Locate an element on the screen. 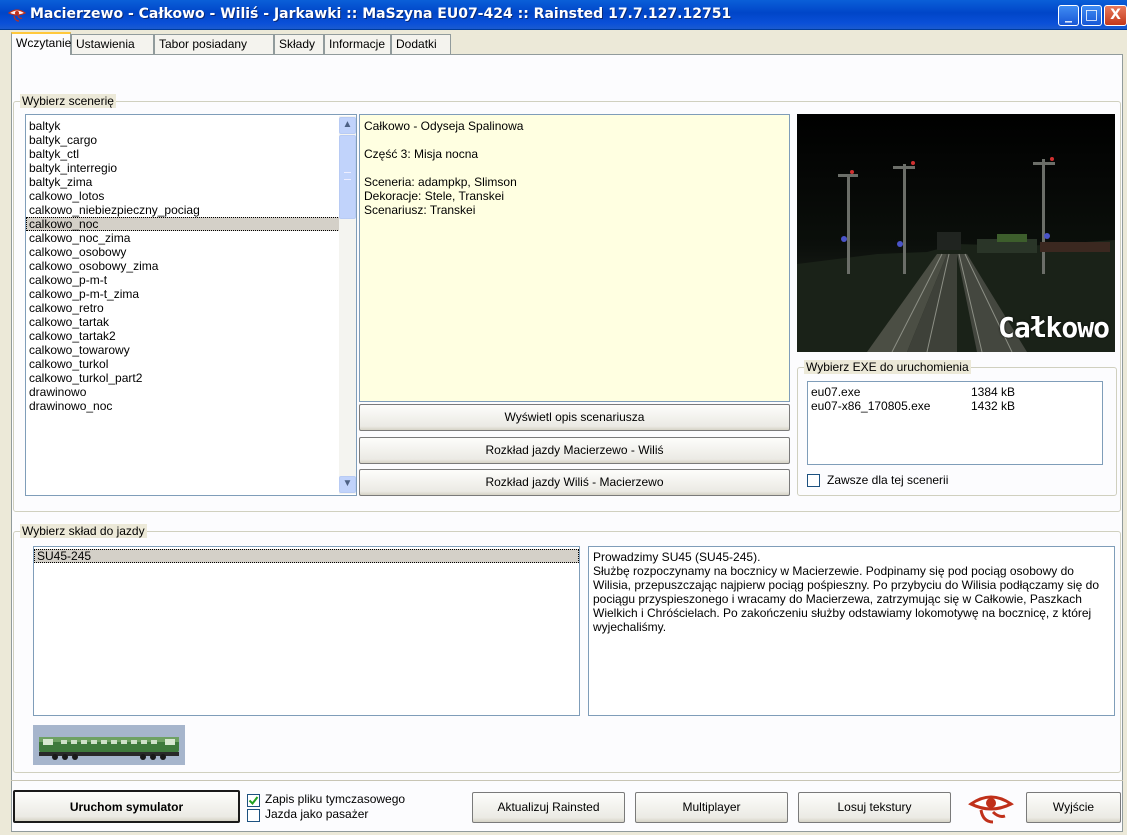 Image resolution: width=1127 pixels, height=835 pixels. scenery-list-item: calkowo_tartak is located at coordinates (191, 322).